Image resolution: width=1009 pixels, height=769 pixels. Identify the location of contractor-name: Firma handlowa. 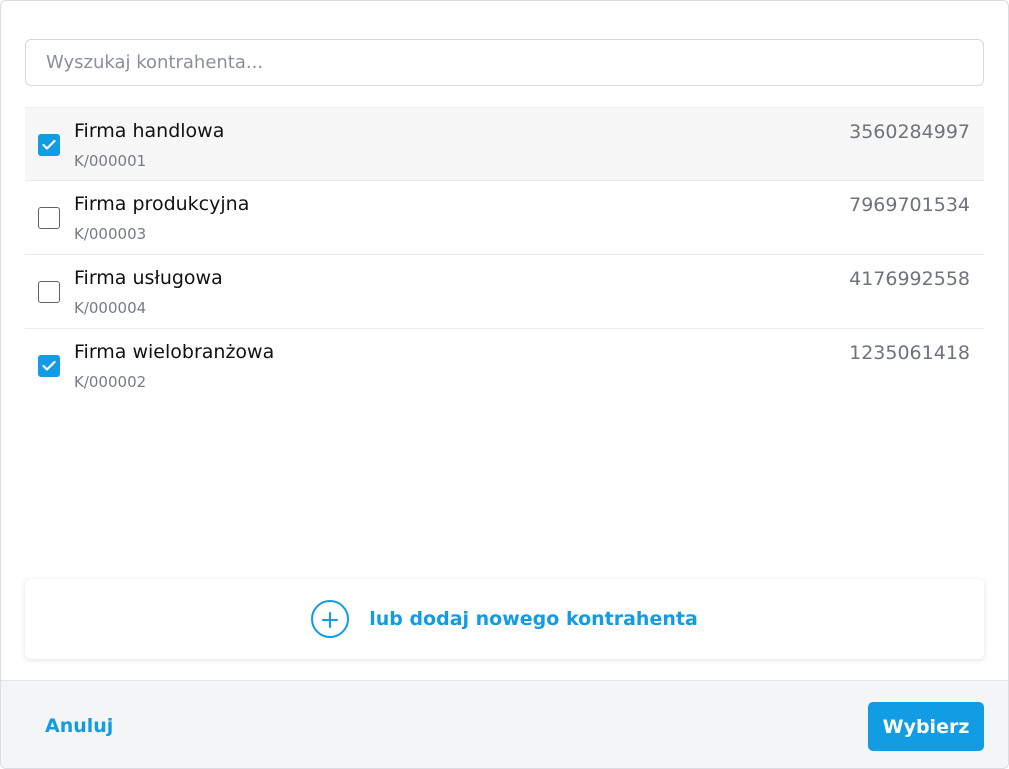
(149, 131).